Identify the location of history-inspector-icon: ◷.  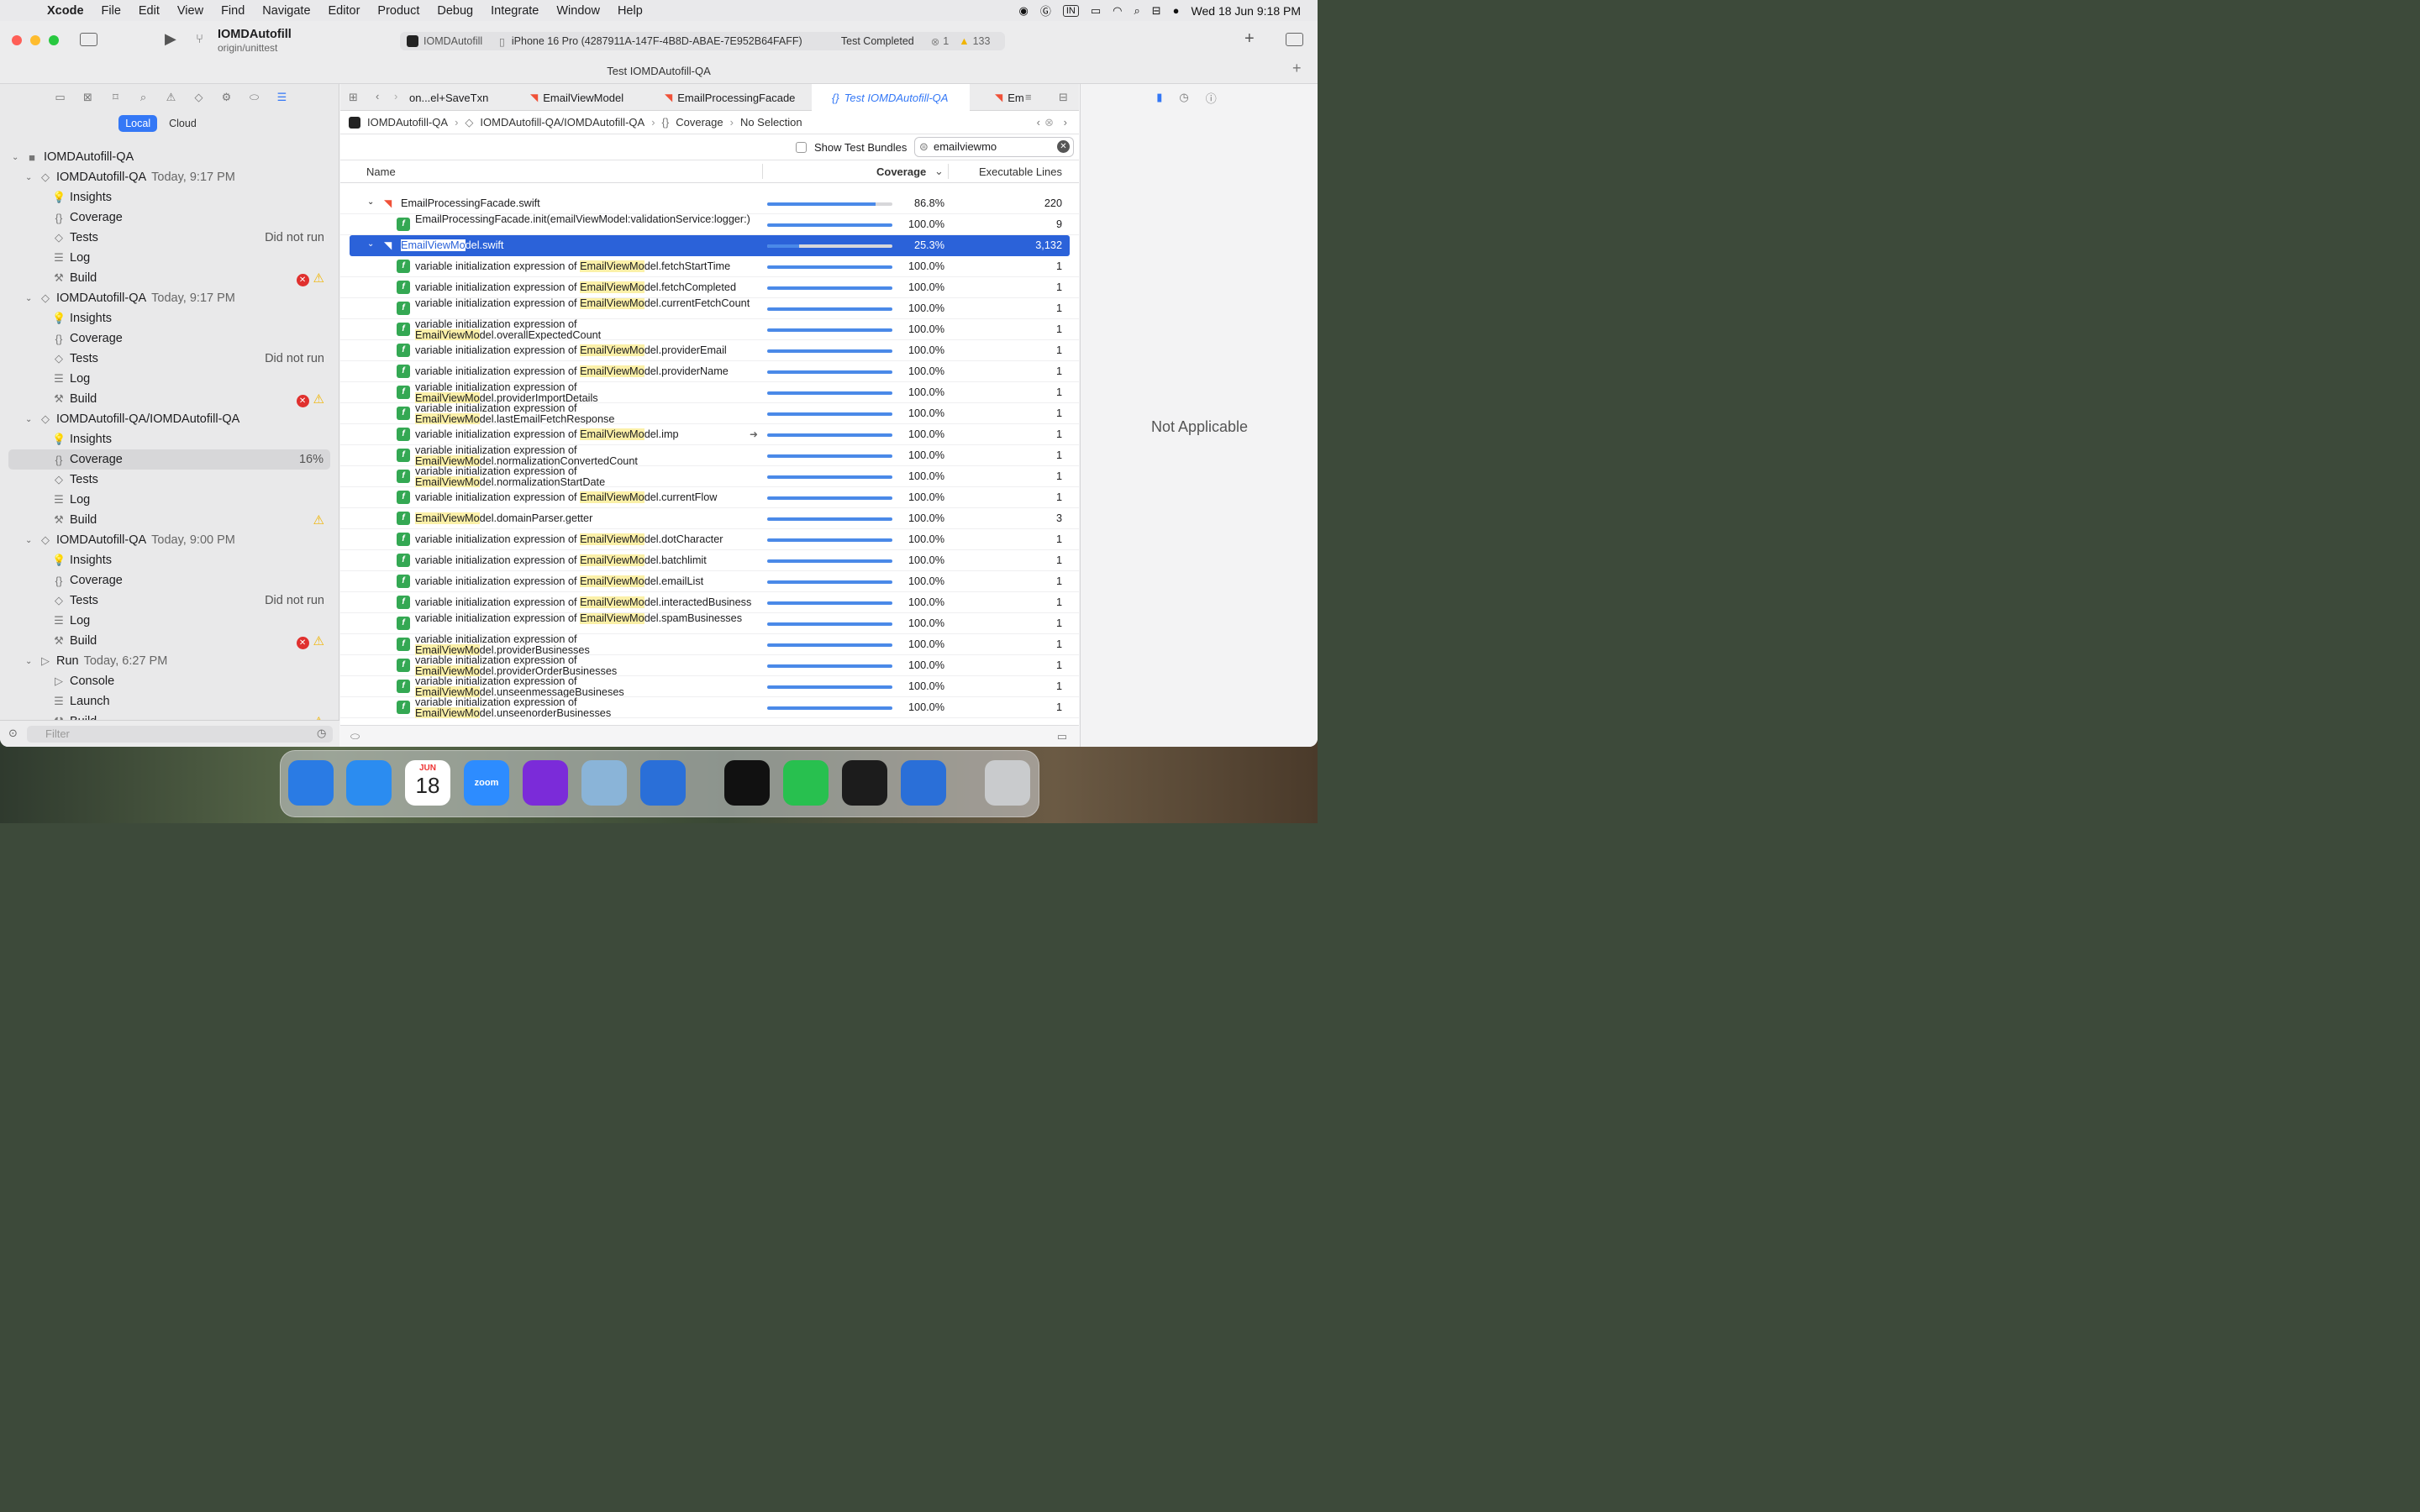
(1183, 97).